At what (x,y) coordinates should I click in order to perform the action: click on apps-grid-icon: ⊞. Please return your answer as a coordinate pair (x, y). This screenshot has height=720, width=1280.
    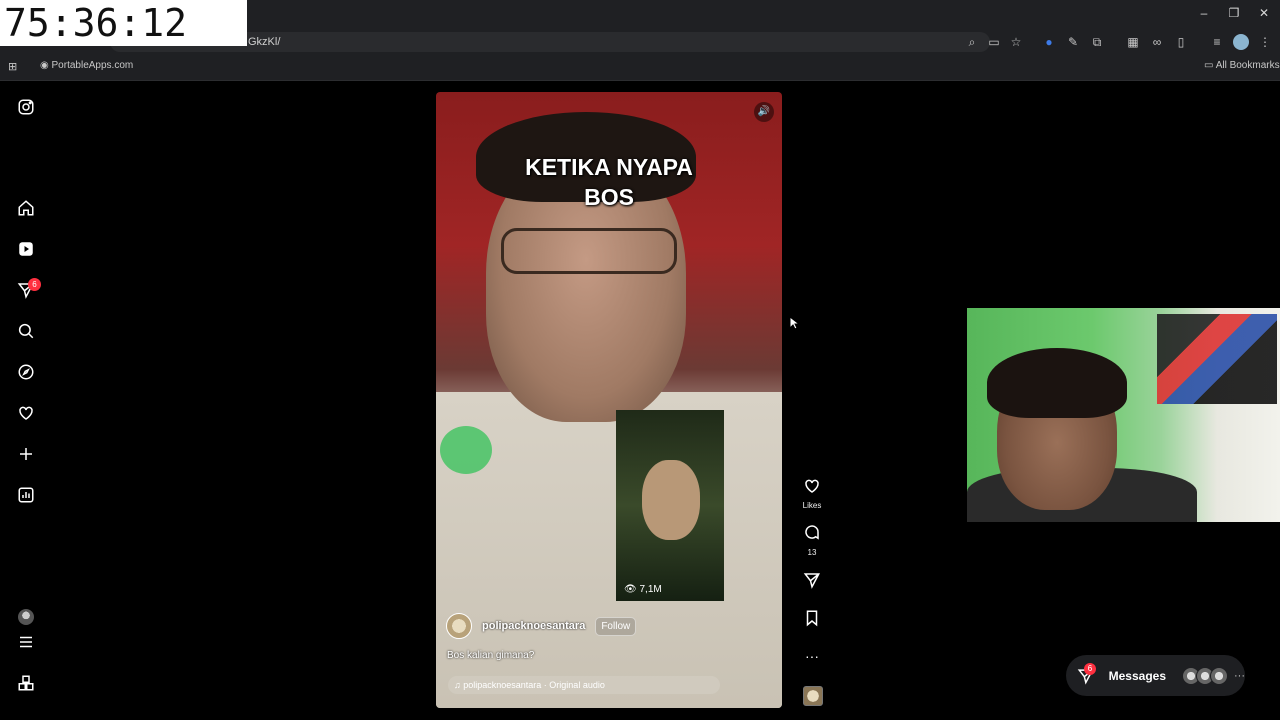
    Looking at the image, I should click on (12, 66).